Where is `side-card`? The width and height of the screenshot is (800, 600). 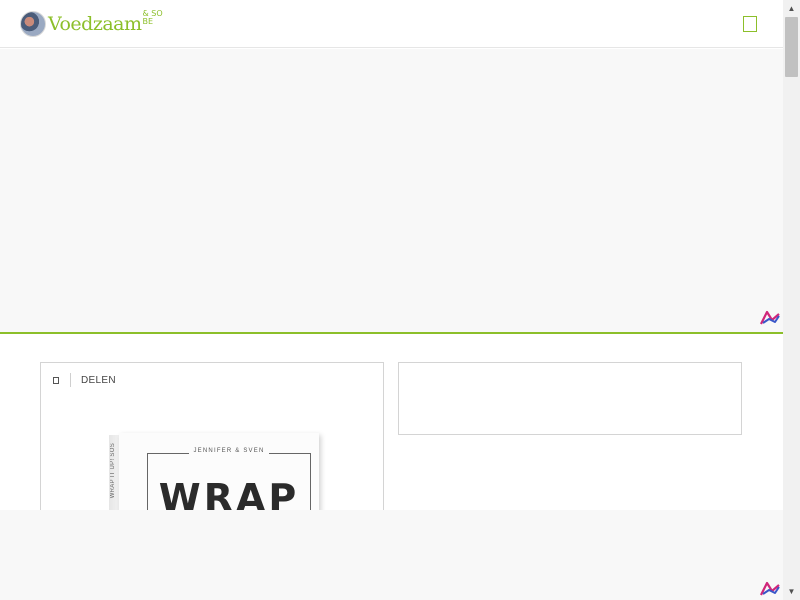
side-card is located at coordinates (570, 398).